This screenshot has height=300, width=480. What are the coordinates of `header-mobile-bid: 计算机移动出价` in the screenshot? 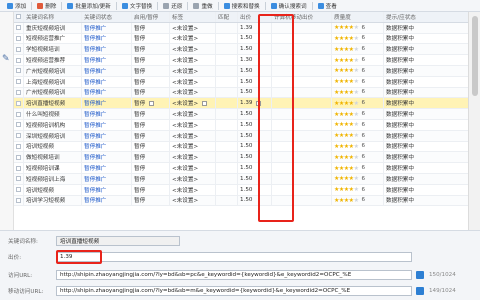 It's located at (302, 17).